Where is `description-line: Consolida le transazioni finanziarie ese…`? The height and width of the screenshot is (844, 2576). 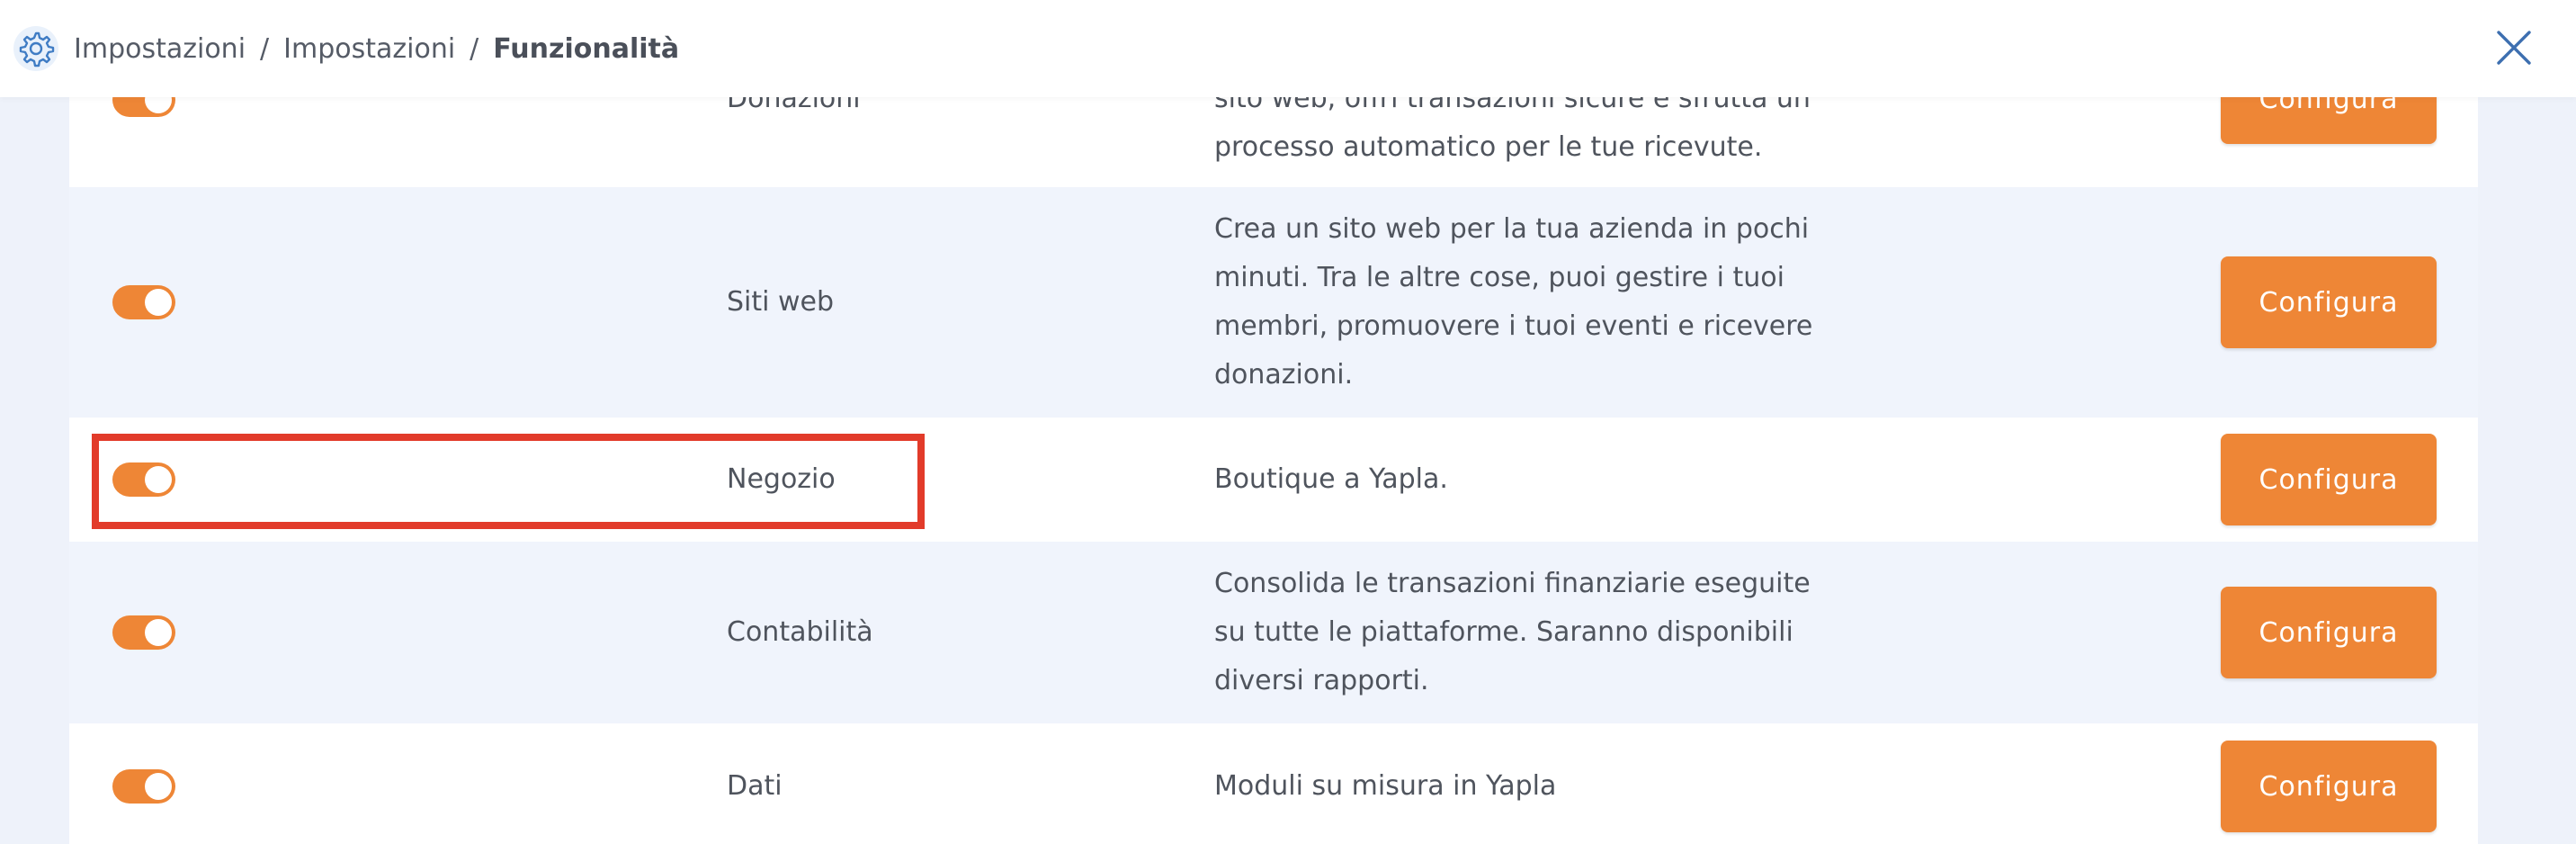
description-line: Consolida le transazioni finanziarie ese… is located at coordinates (1512, 583).